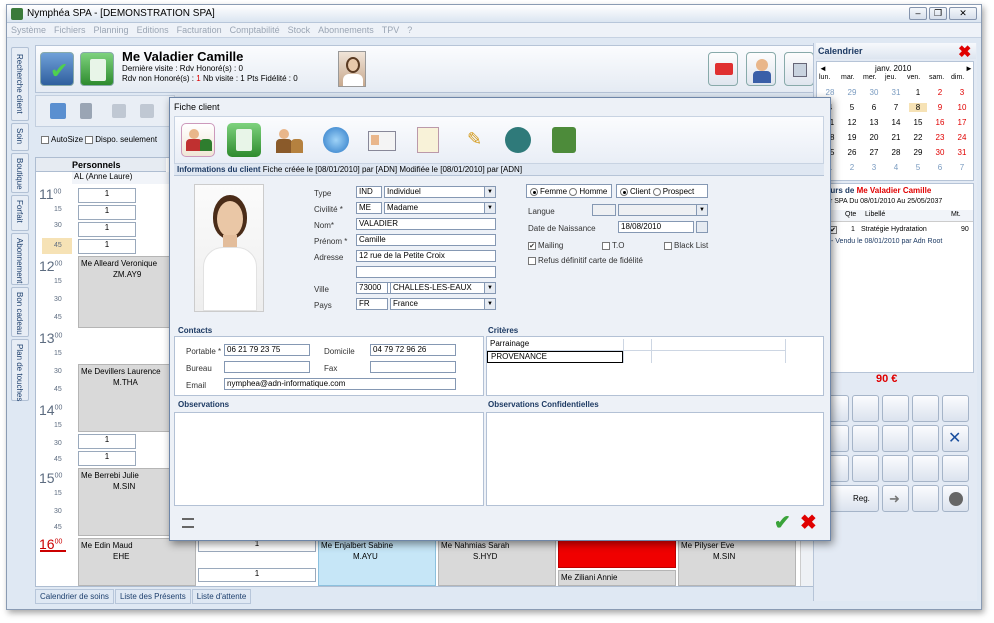 The width and height of the screenshot is (994, 623). What do you see at coordinates (119, 111) in the screenshot?
I see `lock-icon` at bounding box center [119, 111].